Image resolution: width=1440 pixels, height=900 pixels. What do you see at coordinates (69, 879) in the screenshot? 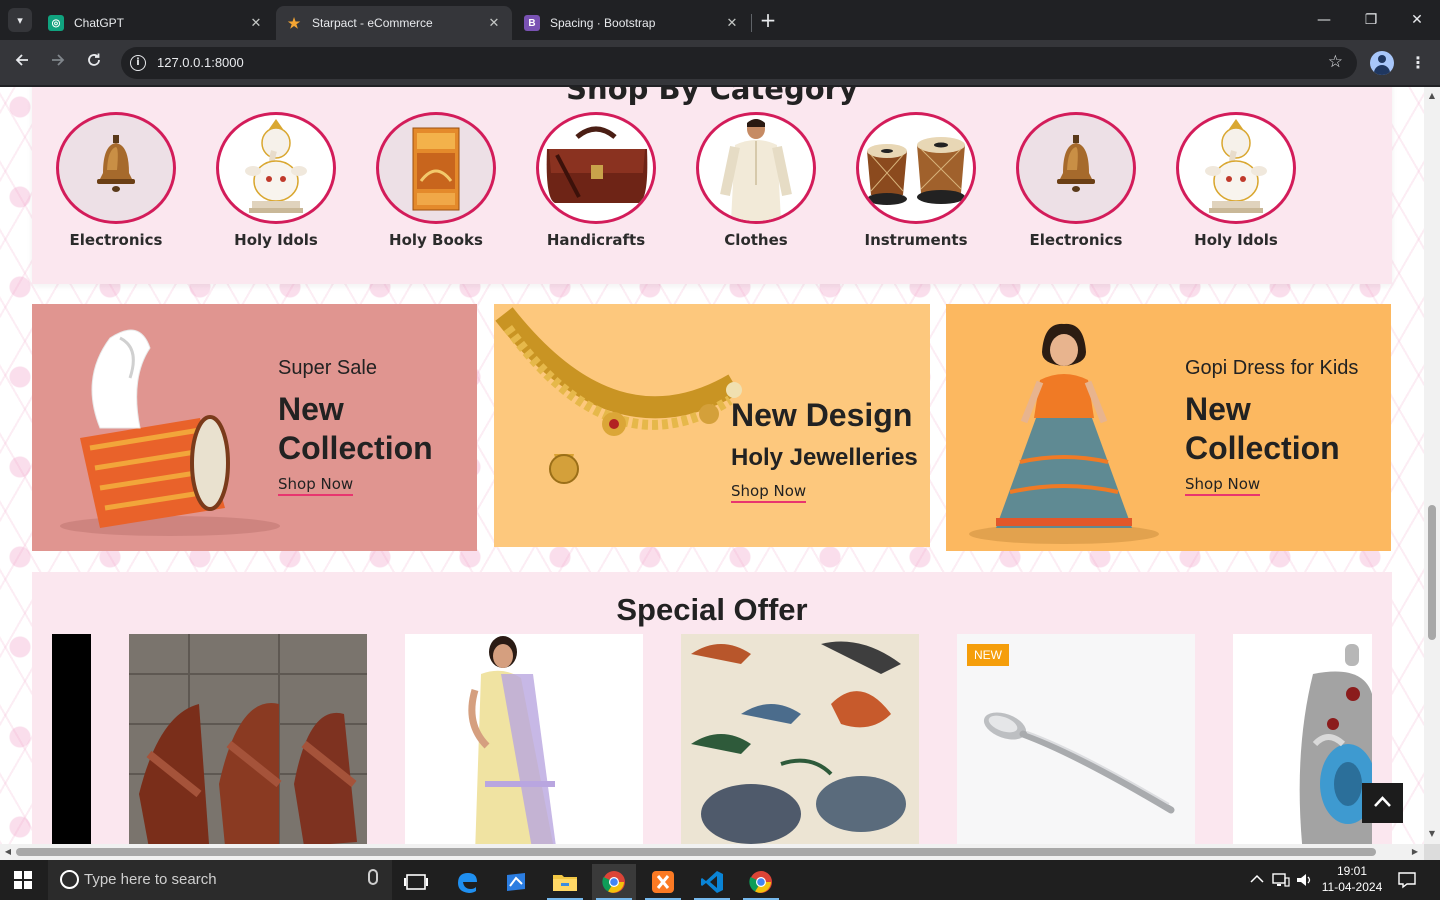
I see `search-icon` at bounding box center [69, 879].